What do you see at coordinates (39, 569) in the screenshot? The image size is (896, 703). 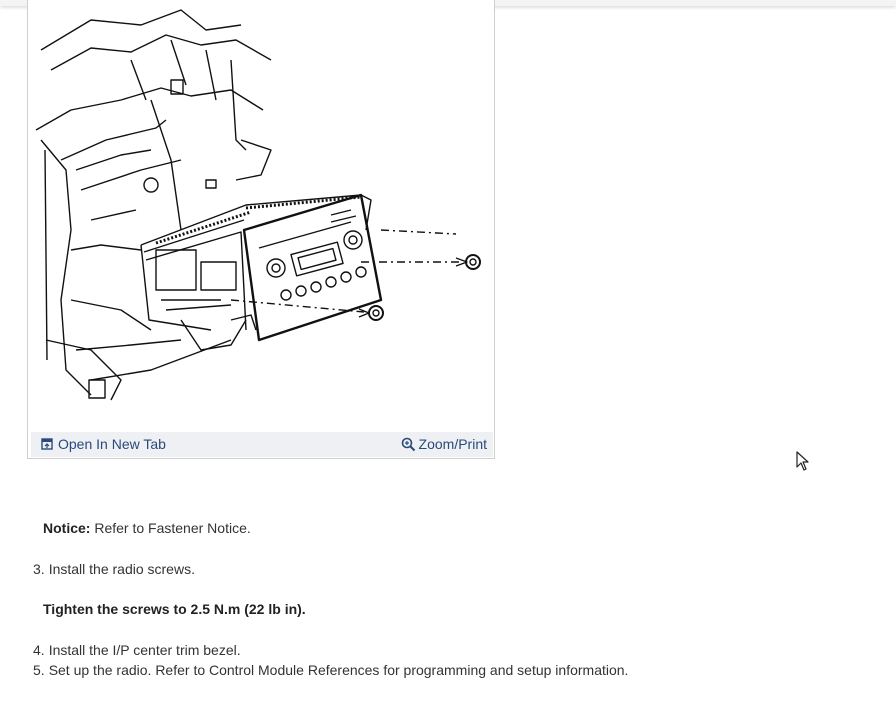 I see `step-number: 3.` at bounding box center [39, 569].